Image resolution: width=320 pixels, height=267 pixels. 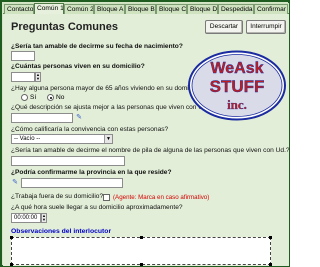 I want to click on notes-textarea, so click(x=141, y=251).